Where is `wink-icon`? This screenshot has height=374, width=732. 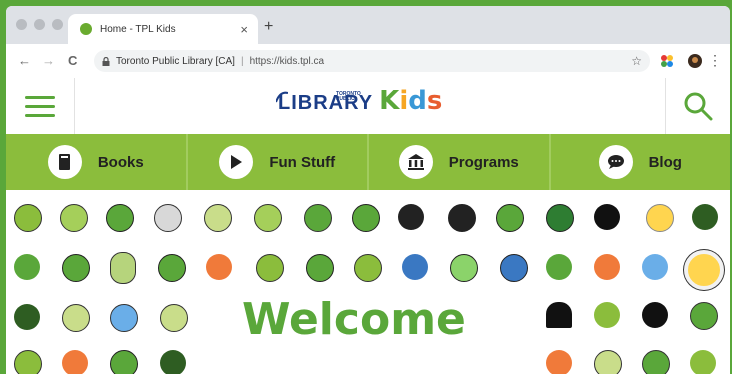 wink-icon is located at coordinates (74, 218).